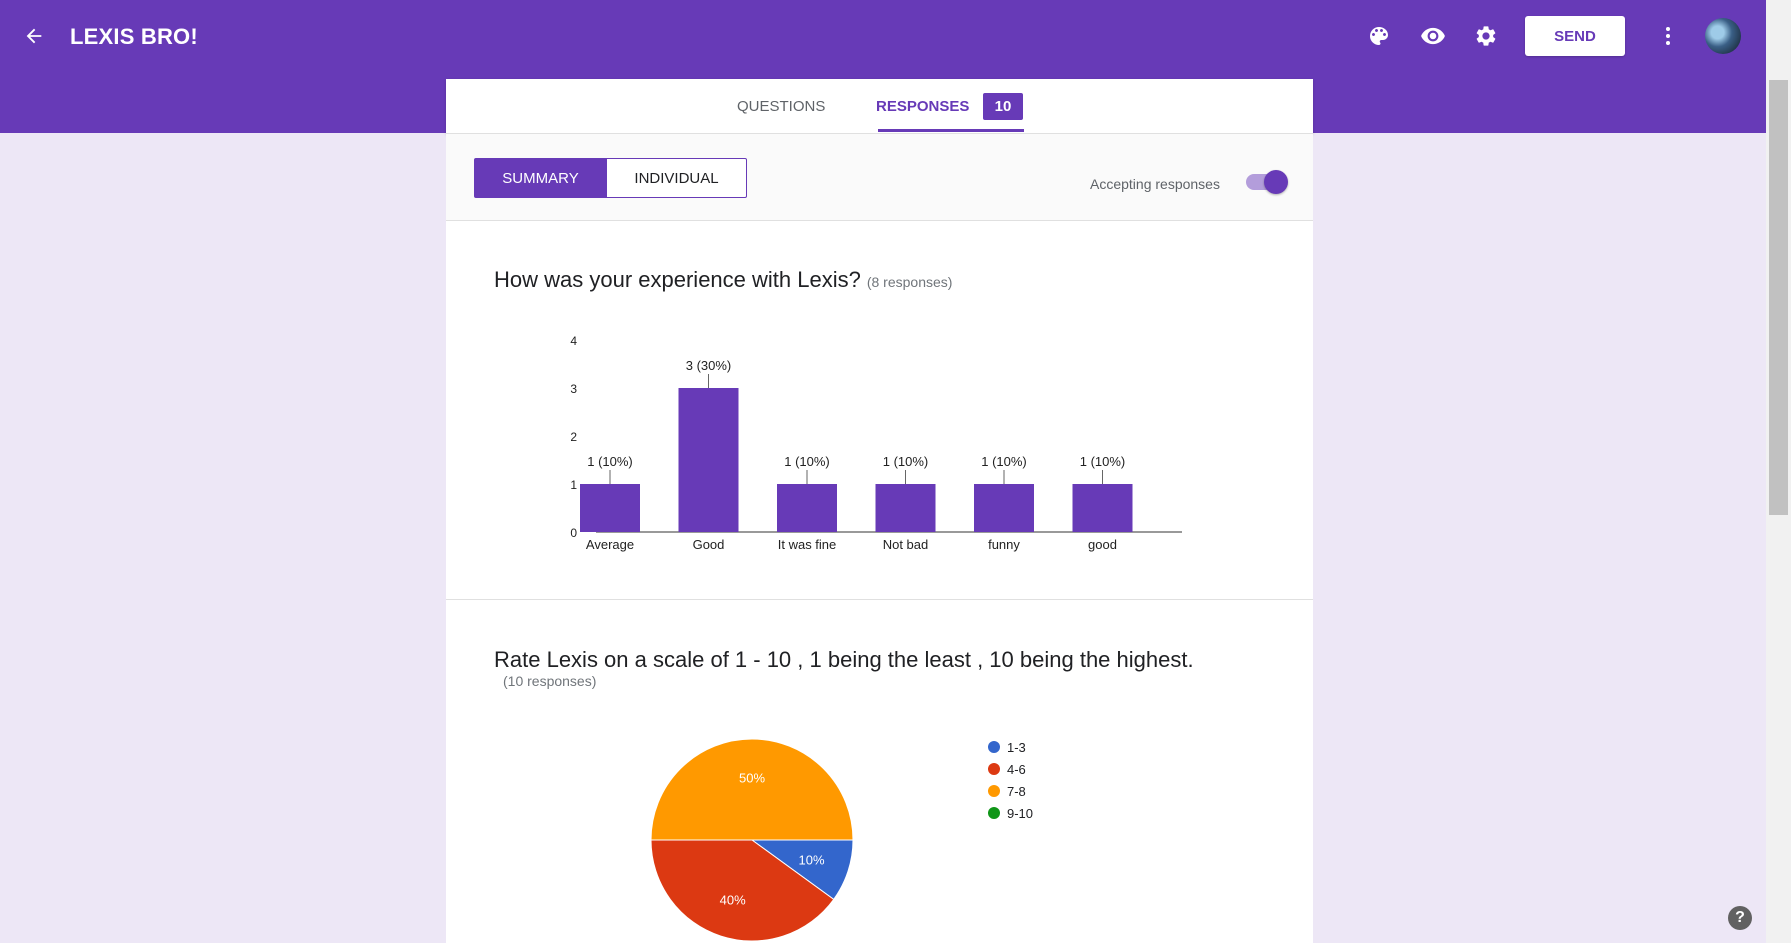 This screenshot has width=1791, height=943. What do you see at coordinates (1016, 747) in the screenshot?
I see `legend-label: 1-3` at bounding box center [1016, 747].